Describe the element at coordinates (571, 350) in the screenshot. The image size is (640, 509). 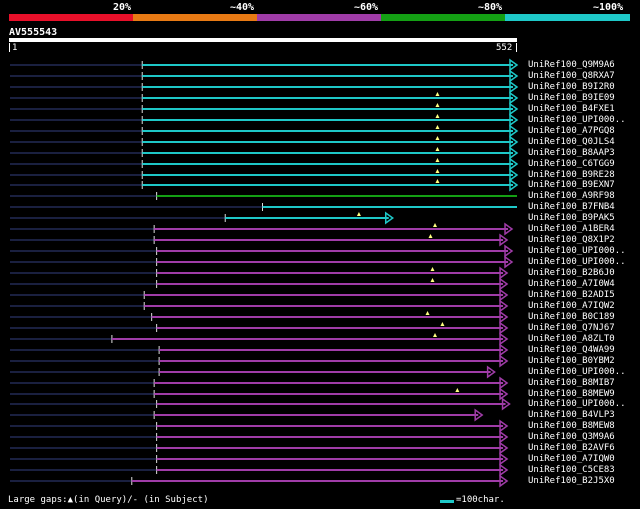
I see `hit-label: UniRef100_Q4WA99` at that location.